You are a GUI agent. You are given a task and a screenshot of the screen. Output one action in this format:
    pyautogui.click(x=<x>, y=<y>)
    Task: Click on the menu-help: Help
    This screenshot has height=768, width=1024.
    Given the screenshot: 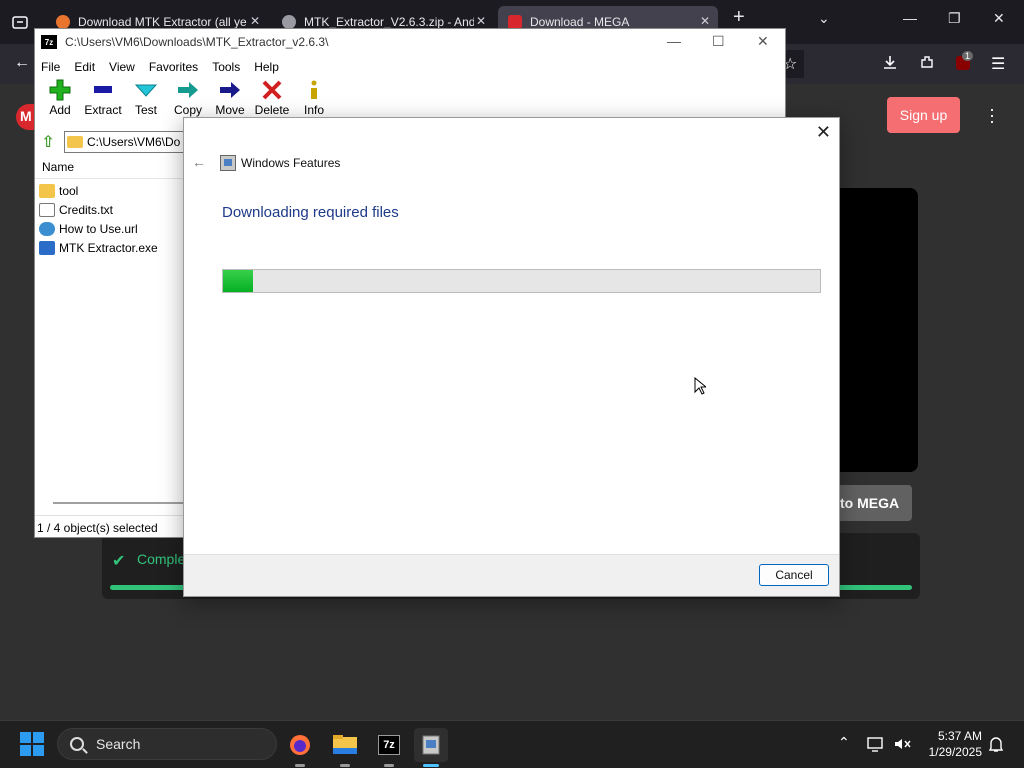 What is the action you would take?
    pyautogui.click(x=266, y=67)
    